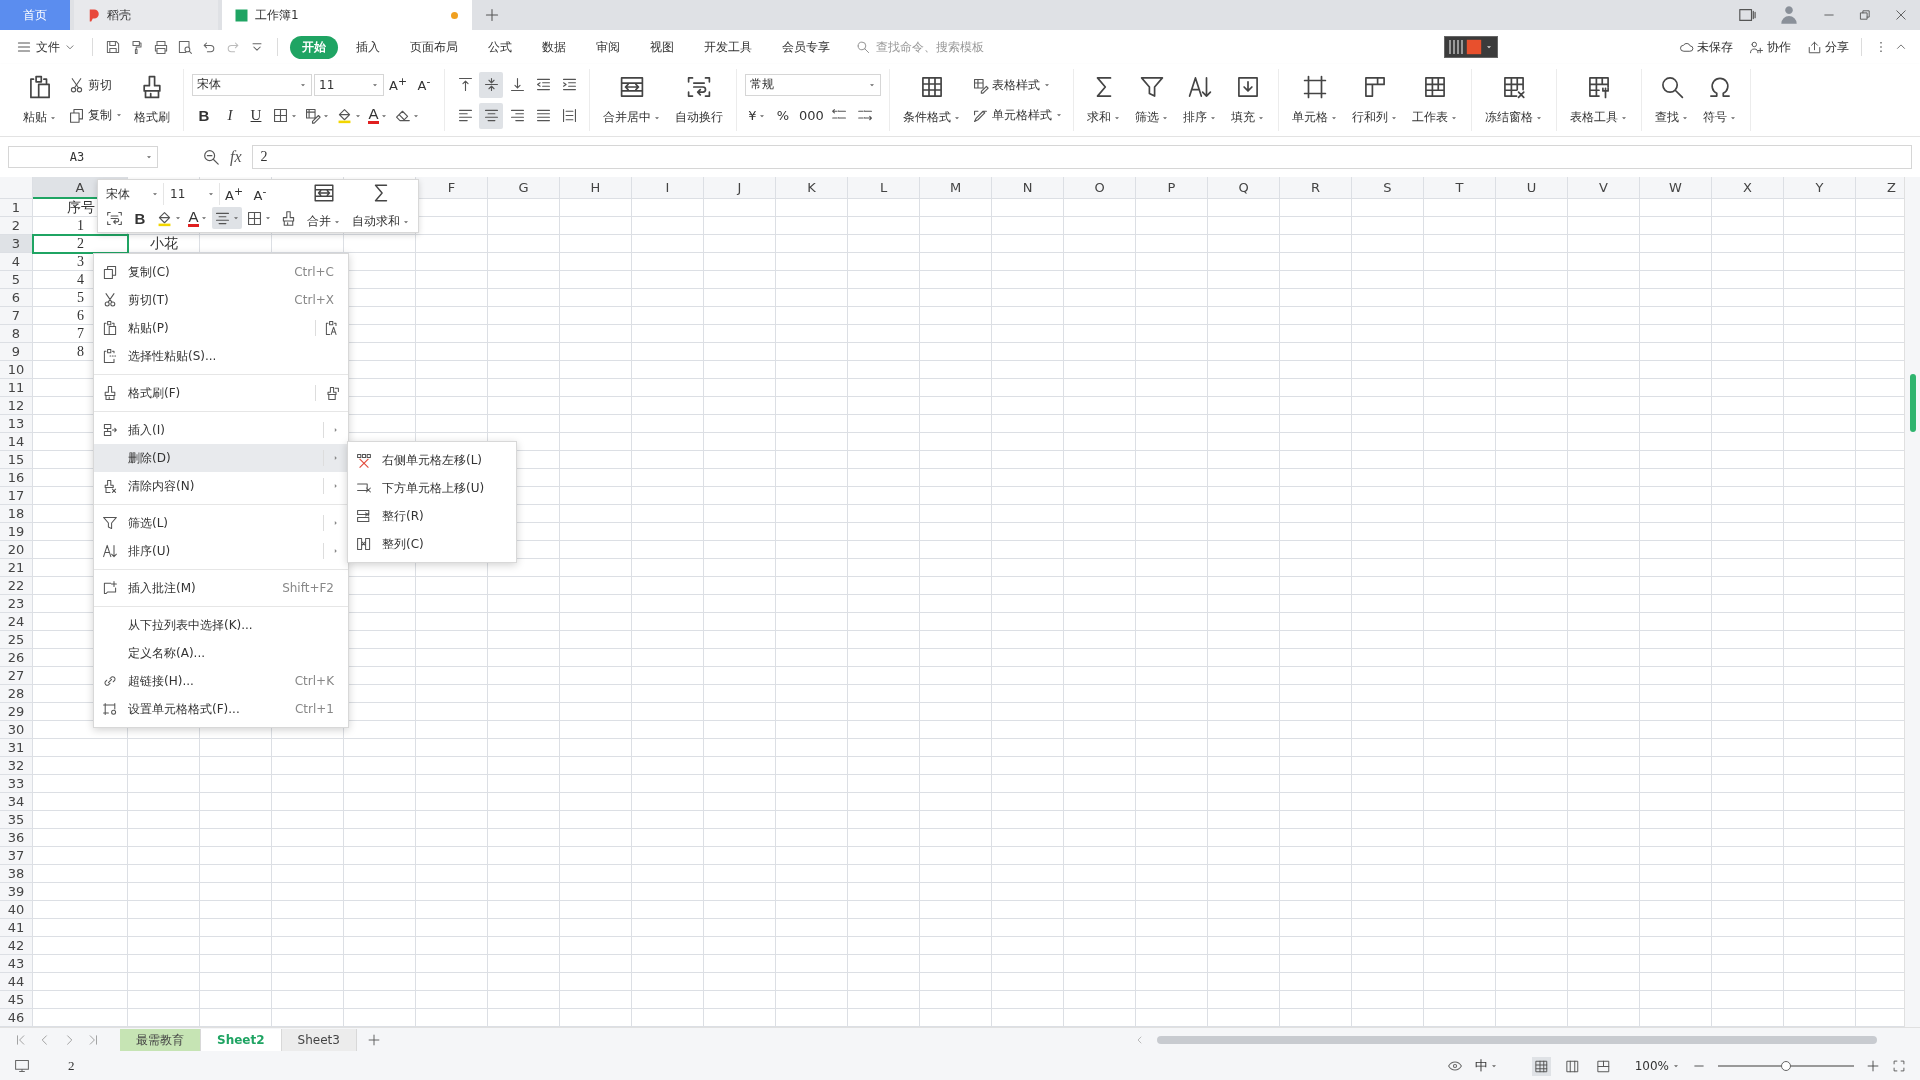 This screenshot has width=1920, height=1080. Describe the element at coordinates (1899, 1066) in the screenshot. I see `fullscreen-icon` at that location.